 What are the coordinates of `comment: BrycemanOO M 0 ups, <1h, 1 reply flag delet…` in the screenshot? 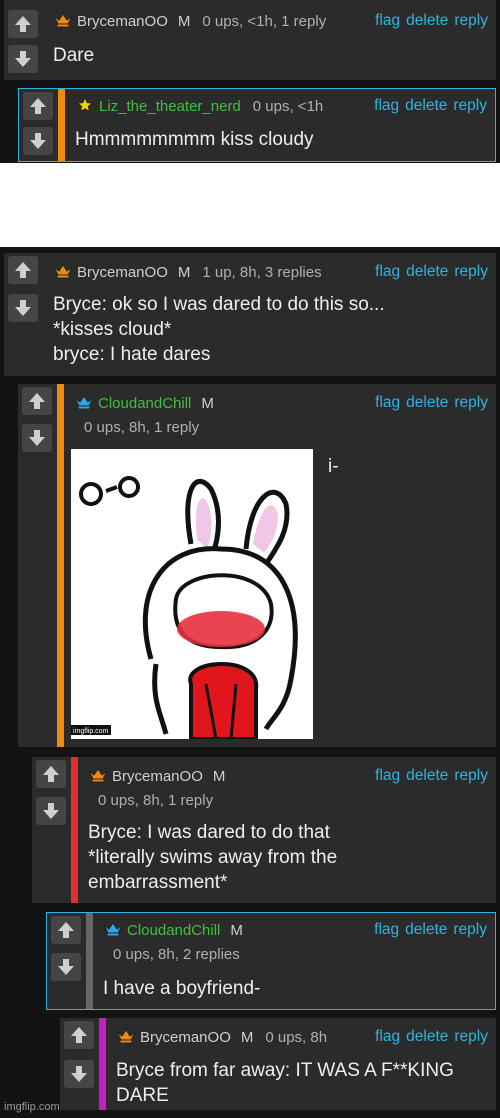 It's located at (250, 40).